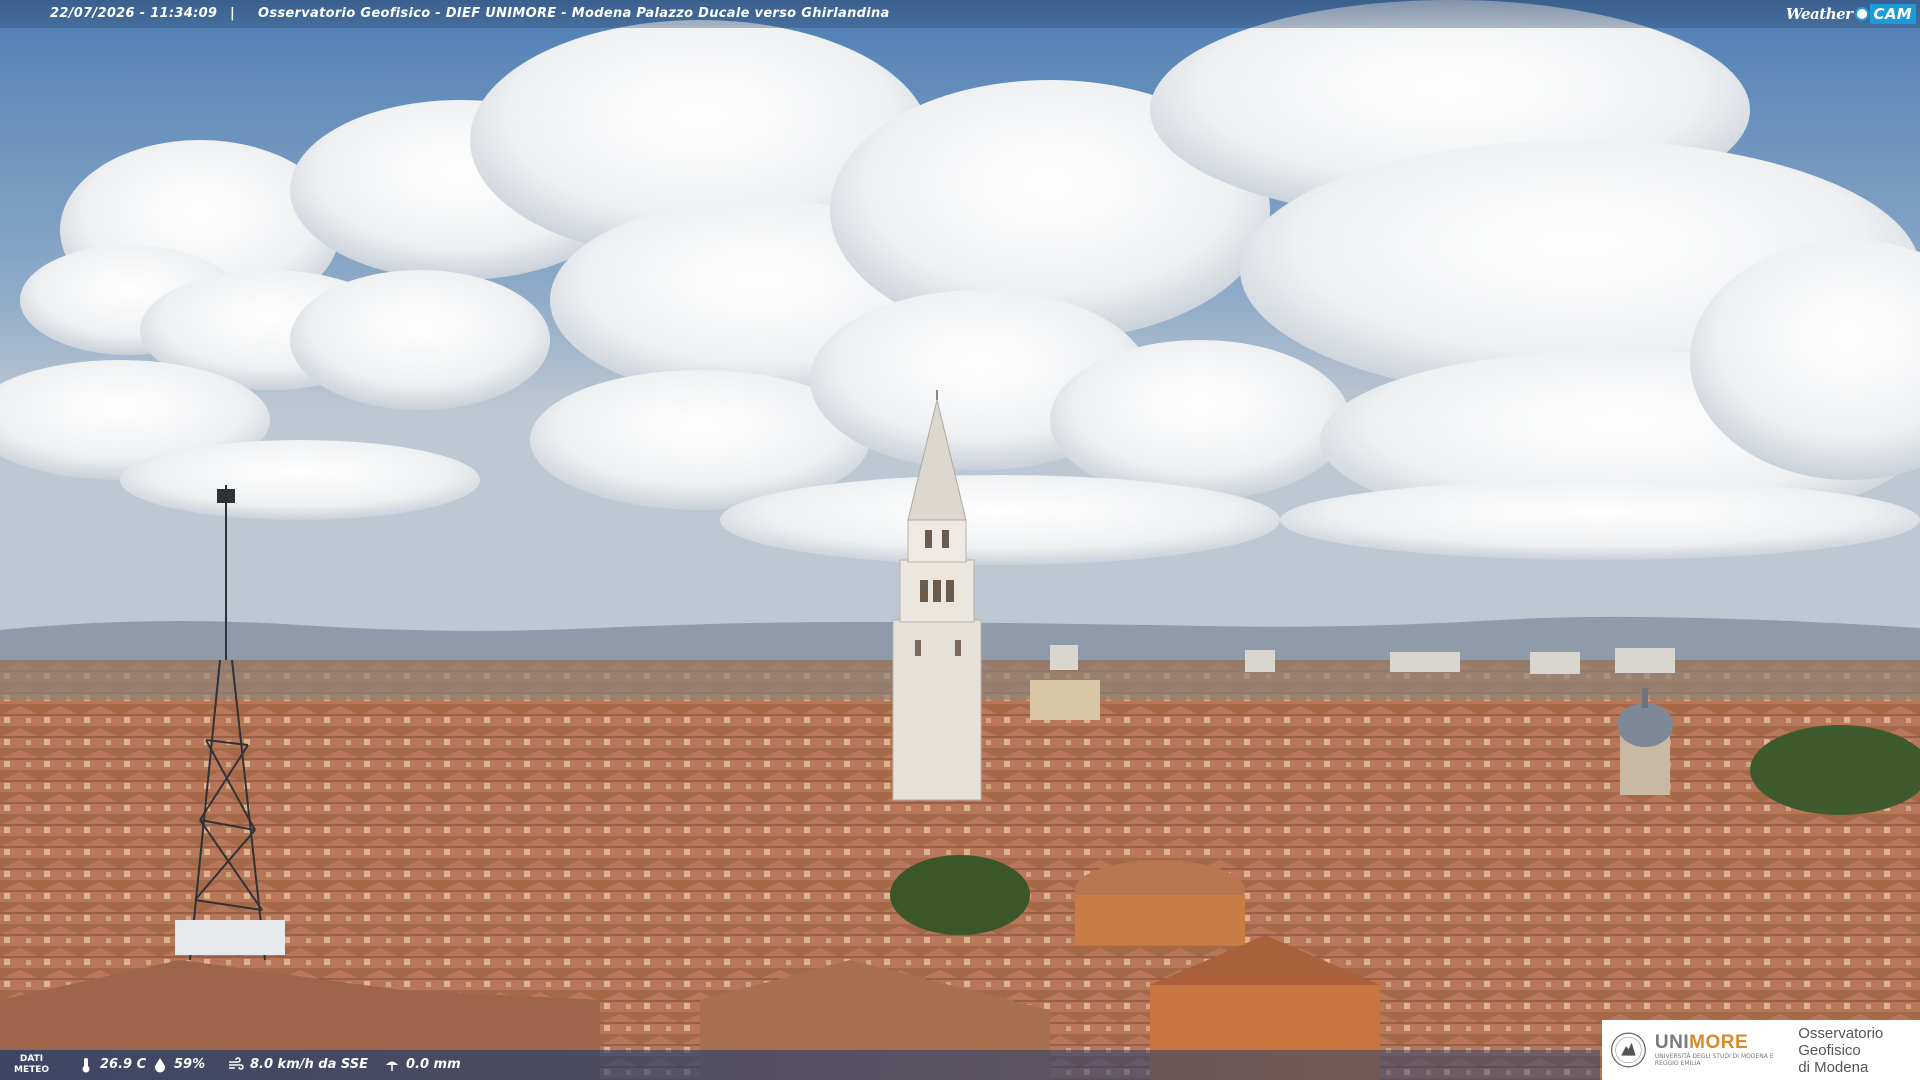  I want to click on wind-reading: 8.0 km/h da SSE, so click(298, 1065).